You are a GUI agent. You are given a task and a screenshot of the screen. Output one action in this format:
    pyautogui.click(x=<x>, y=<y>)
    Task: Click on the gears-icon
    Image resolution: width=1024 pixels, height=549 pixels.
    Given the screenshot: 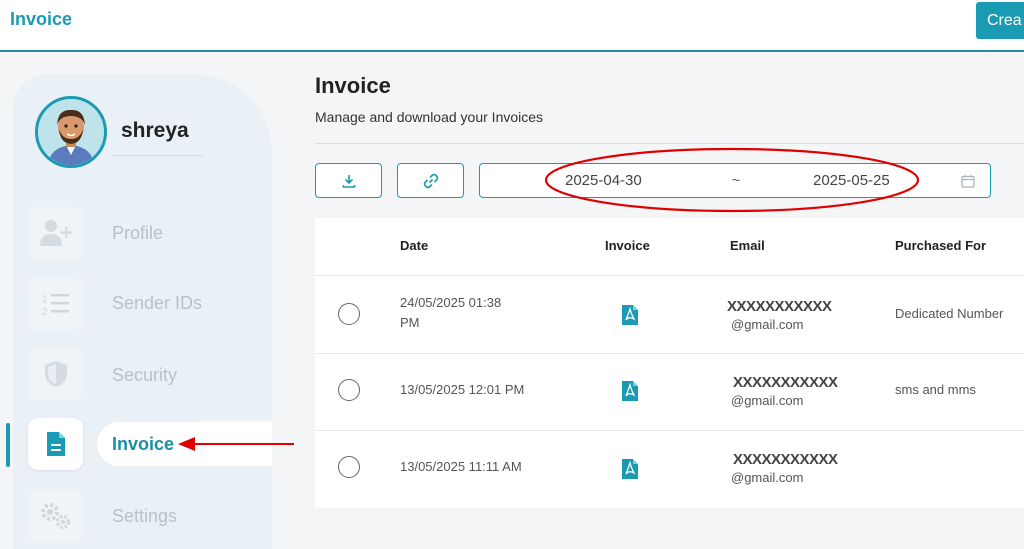 What is the action you would take?
    pyautogui.click(x=55, y=516)
    